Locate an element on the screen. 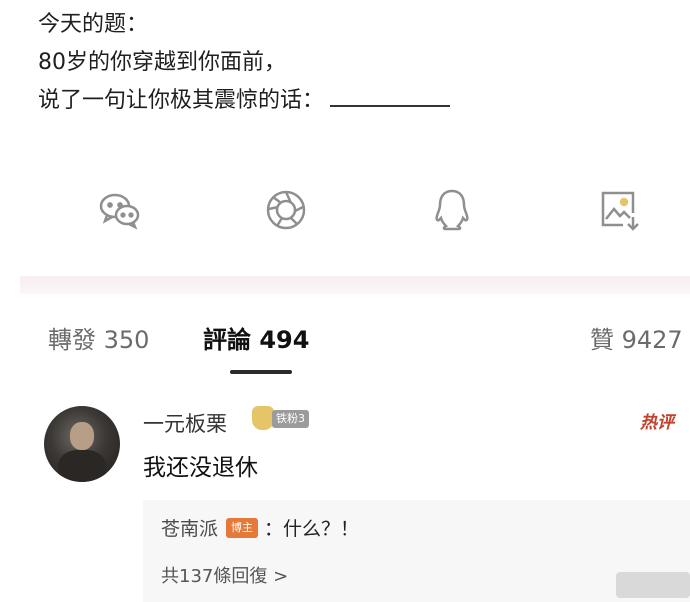  wechat-icon is located at coordinates (119, 211).